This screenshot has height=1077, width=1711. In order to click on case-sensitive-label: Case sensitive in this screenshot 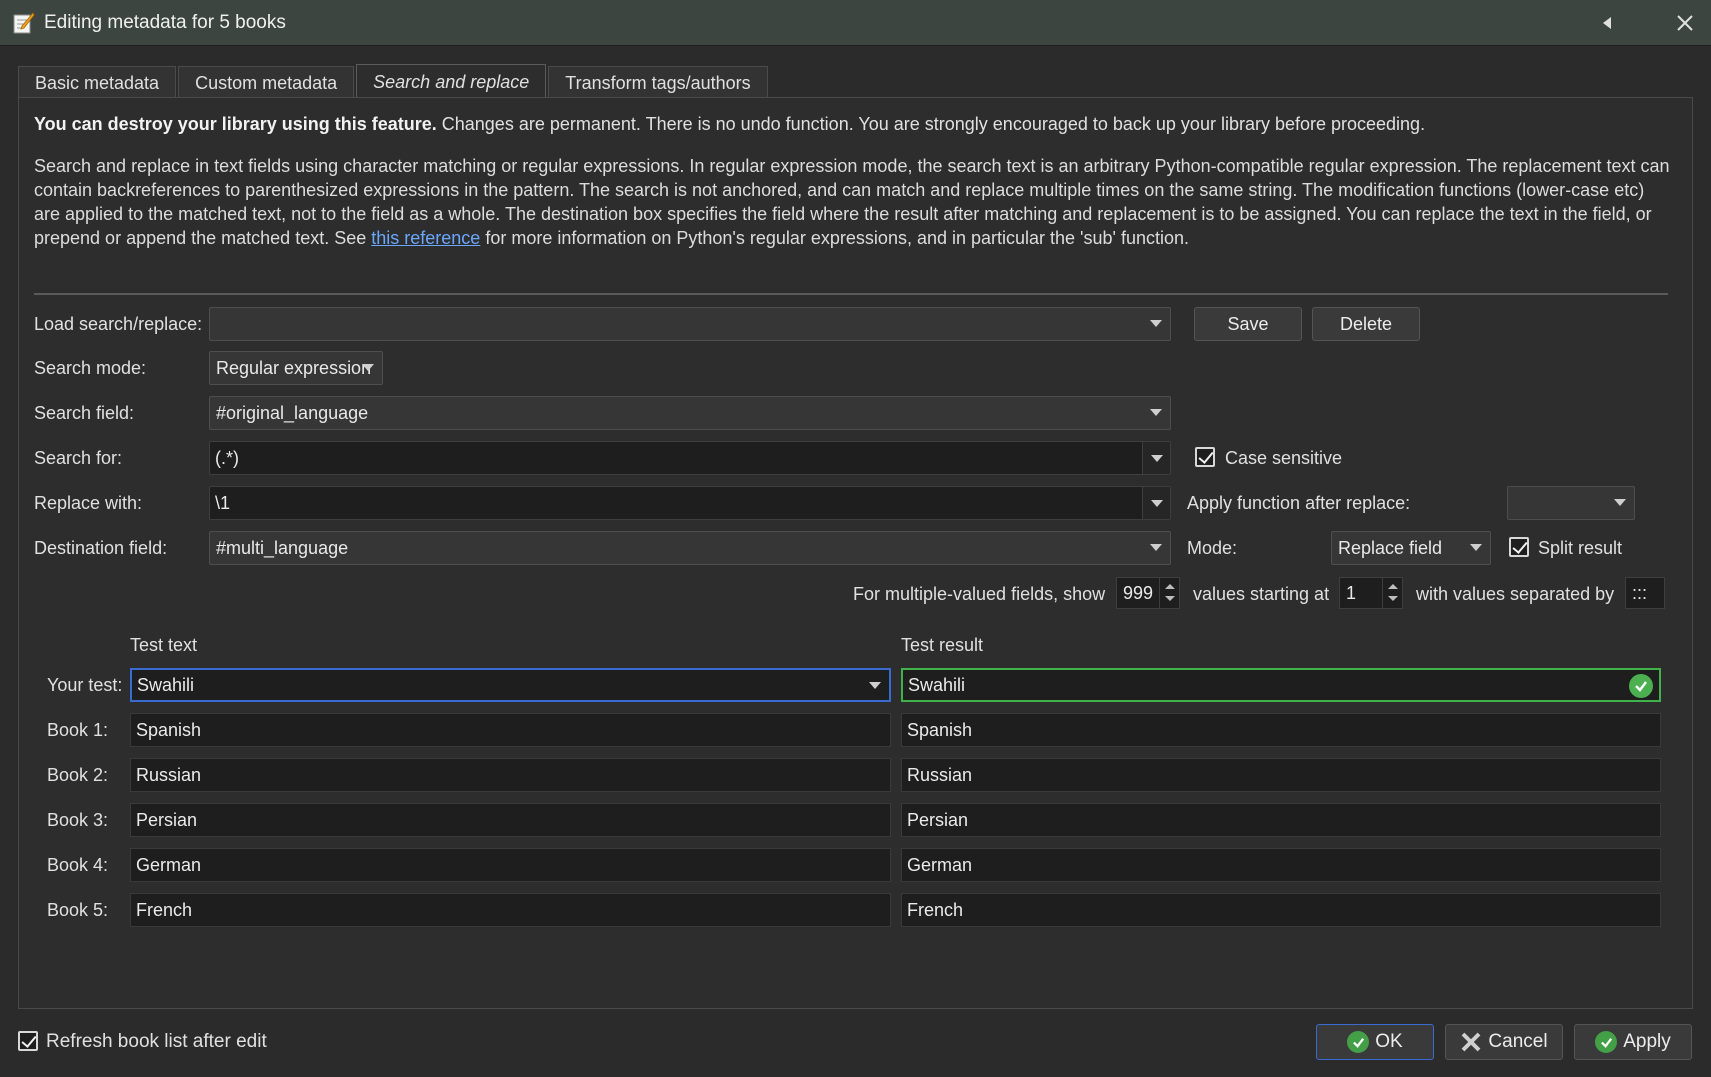, I will do `click(1284, 458)`.